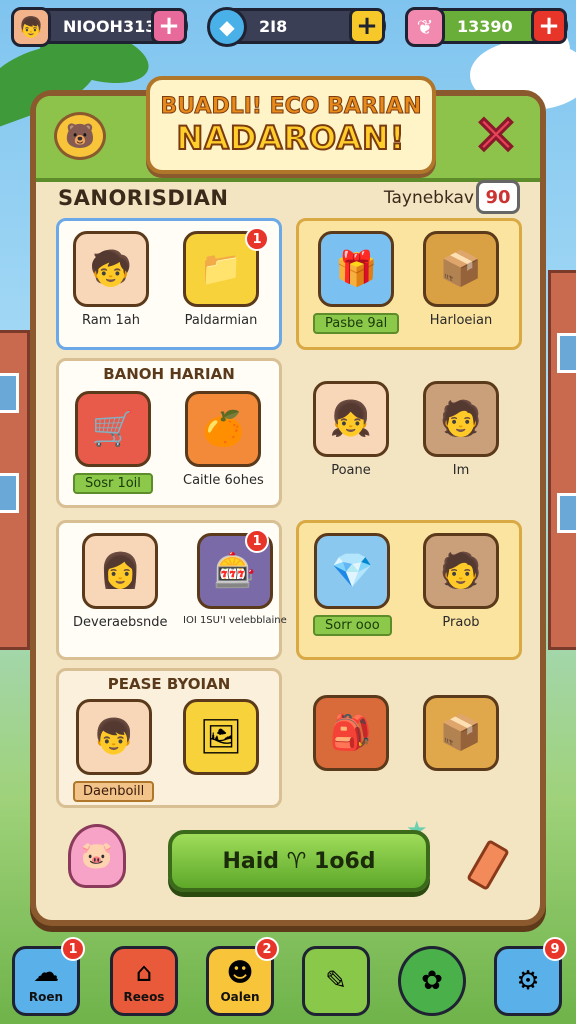 Image resolution: width=576 pixels, height=1024 pixels. I want to click on reward-card: 👧 Poane 🧑 Im, so click(409, 433).